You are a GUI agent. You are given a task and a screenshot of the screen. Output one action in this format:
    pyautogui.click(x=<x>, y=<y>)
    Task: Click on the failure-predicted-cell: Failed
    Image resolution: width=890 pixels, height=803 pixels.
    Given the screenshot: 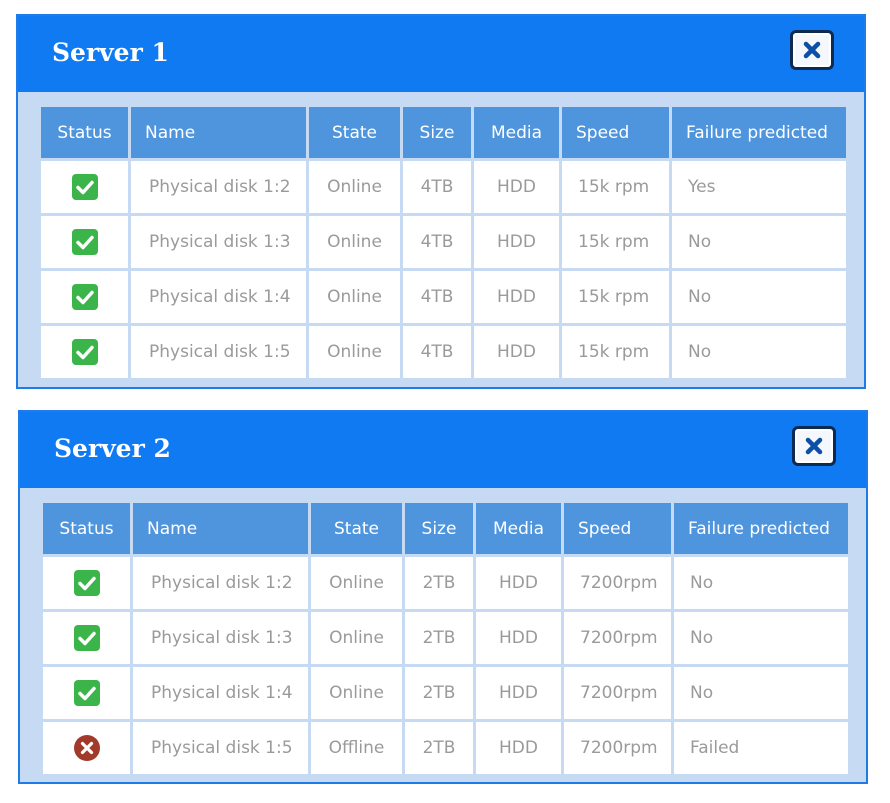 What is the action you would take?
    pyautogui.click(x=759, y=748)
    